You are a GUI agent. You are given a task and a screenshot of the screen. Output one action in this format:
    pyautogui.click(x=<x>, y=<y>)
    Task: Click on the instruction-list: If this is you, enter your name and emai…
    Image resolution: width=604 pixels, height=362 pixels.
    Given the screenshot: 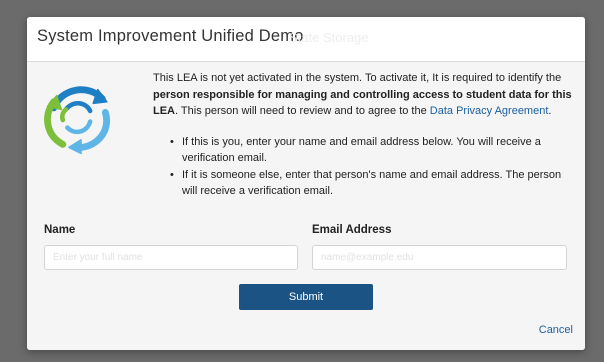 What is the action you would take?
    pyautogui.click(x=372, y=168)
    